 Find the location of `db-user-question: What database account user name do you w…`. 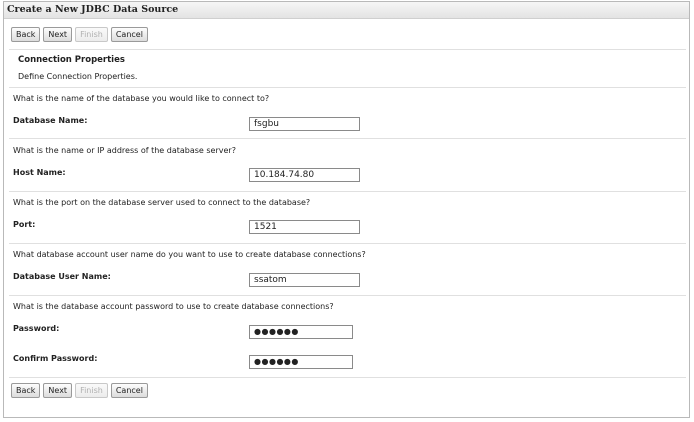

db-user-question: What database account user name do you w… is located at coordinates (189, 254).